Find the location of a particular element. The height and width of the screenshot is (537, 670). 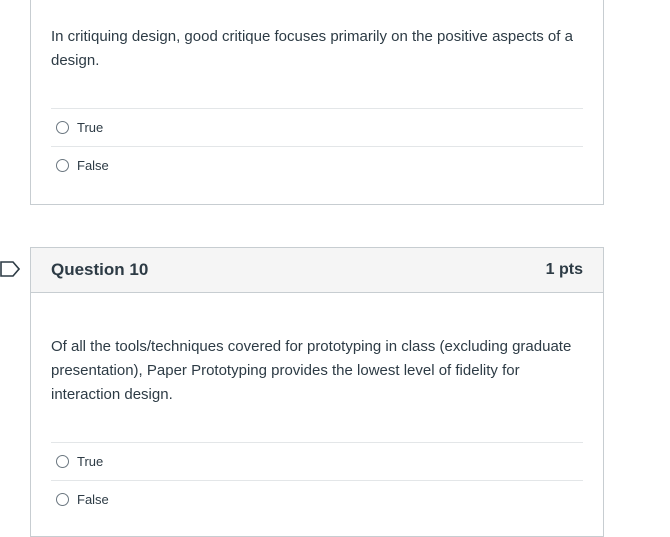

question-points: 1 pts is located at coordinates (564, 269).